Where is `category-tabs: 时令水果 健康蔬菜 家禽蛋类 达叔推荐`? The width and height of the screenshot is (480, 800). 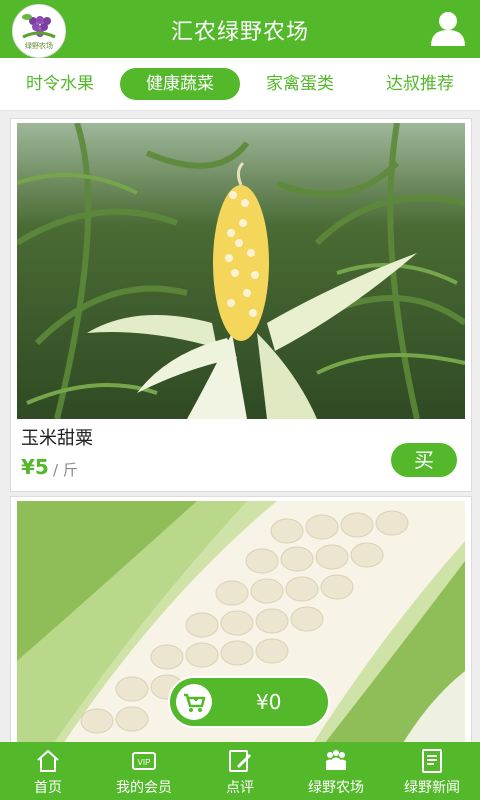 category-tabs: 时令水果 健康蔬菜 家禽蛋类 达叔推荐 is located at coordinates (240, 84).